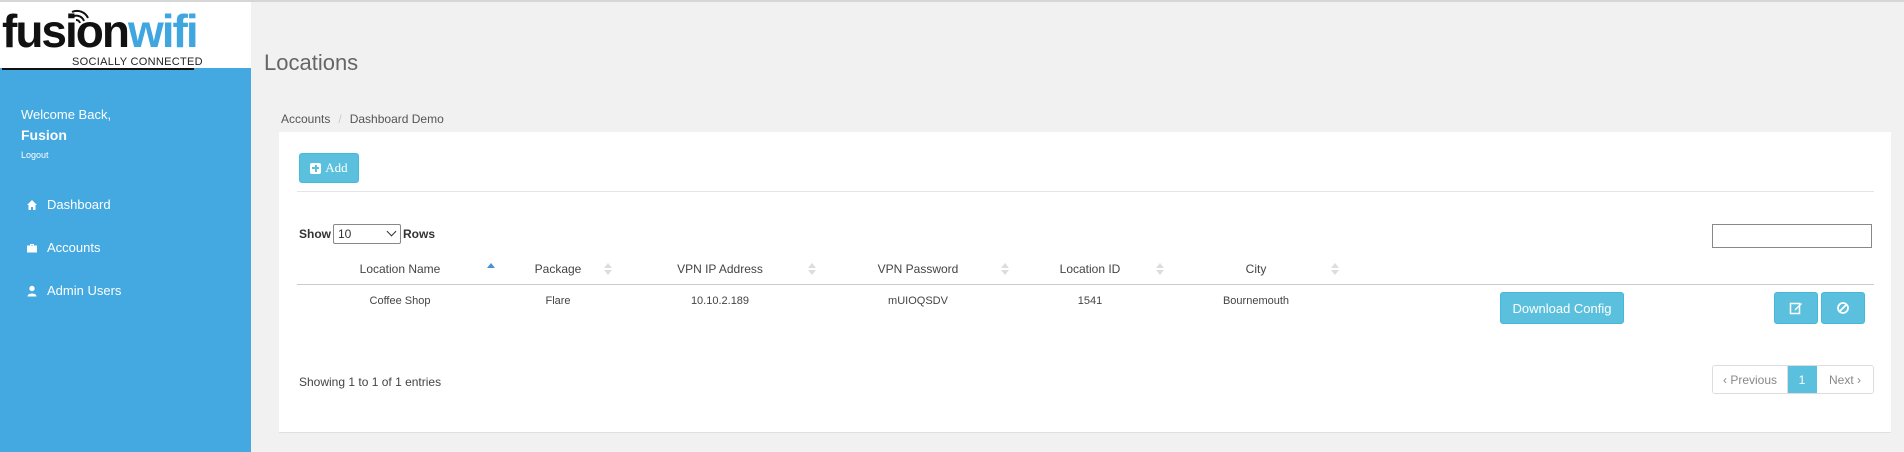  I want to click on previous-label: Previous, so click(1754, 379).